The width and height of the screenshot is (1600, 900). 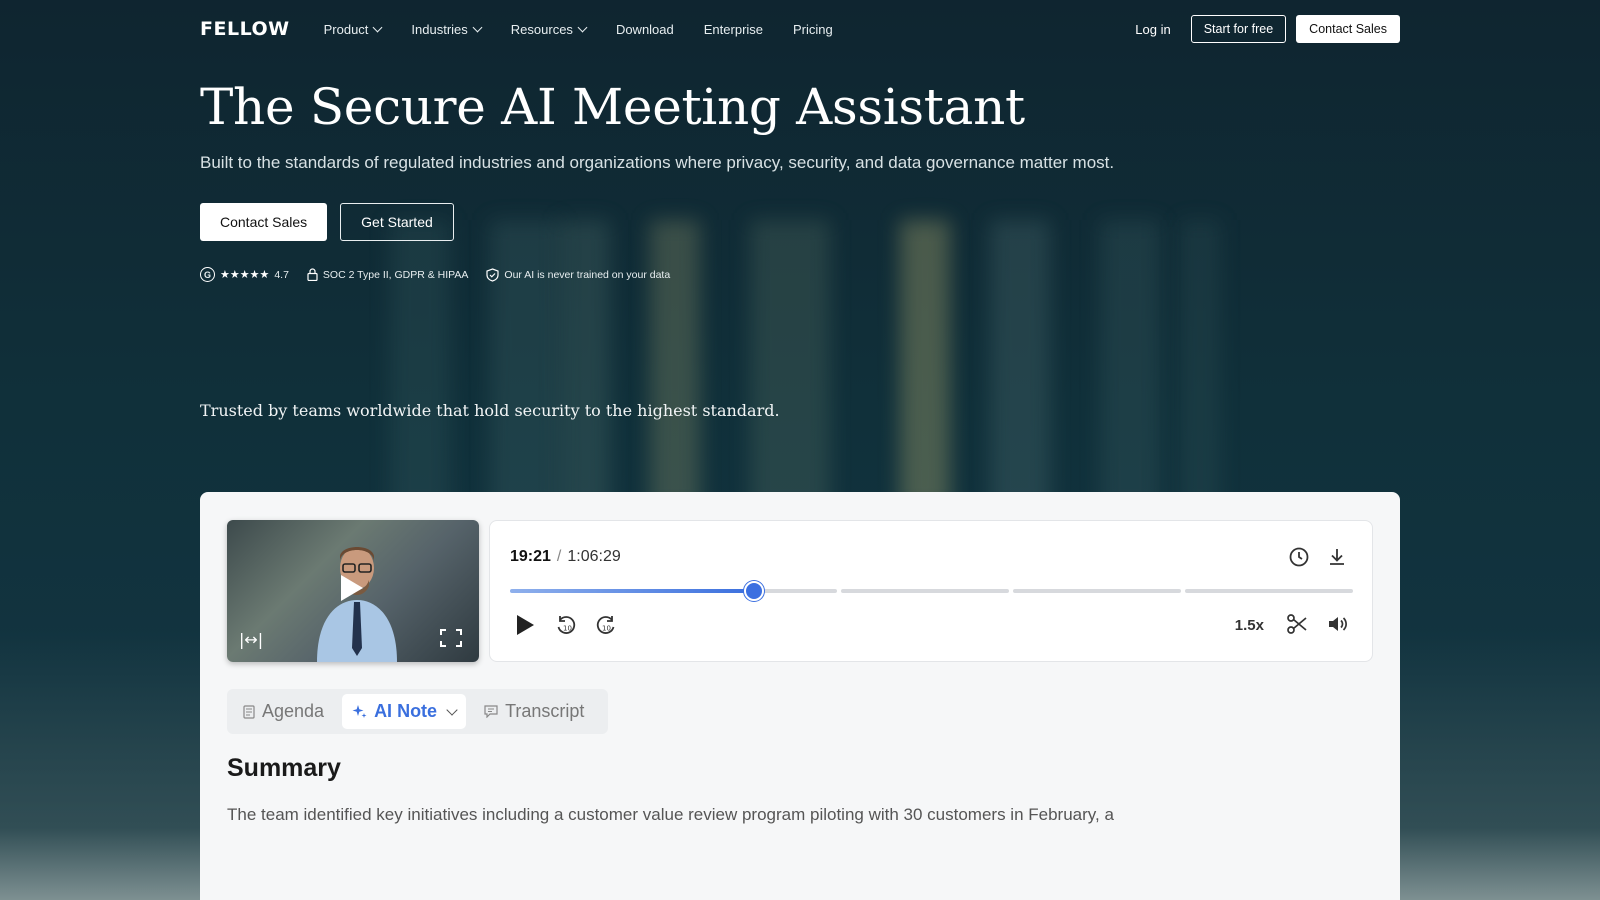 What do you see at coordinates (541, 29) in the screenshot?
I see `nav-item-label: Resources` at bounding box center [541, 29].